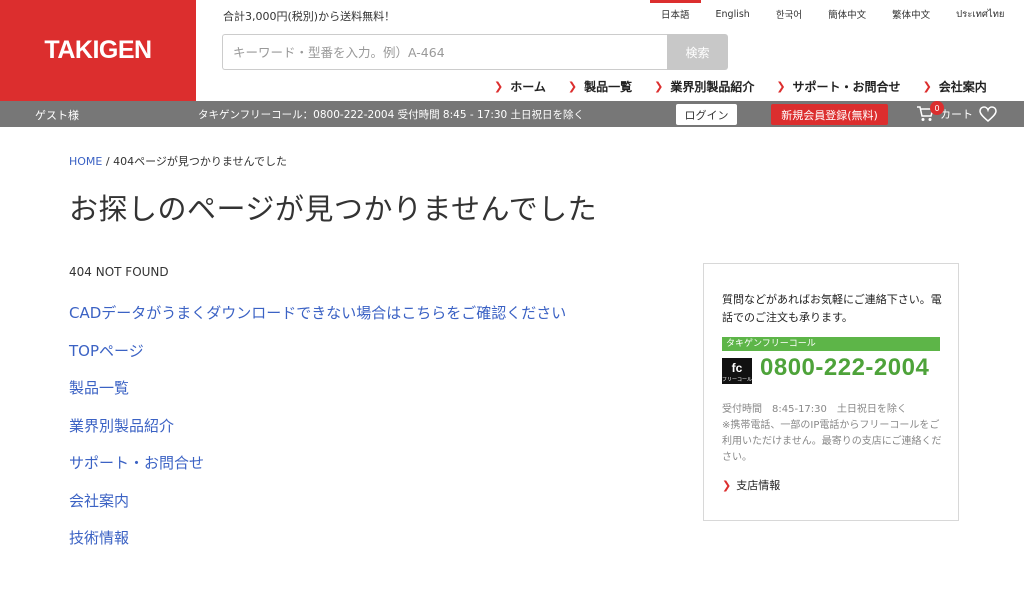 This screenshot has width=1024, height=615. What do you see at coordinates (608, 86) in the screenshot?
I see `nav-label: 製品一覧` at bounding box center [608, 86].